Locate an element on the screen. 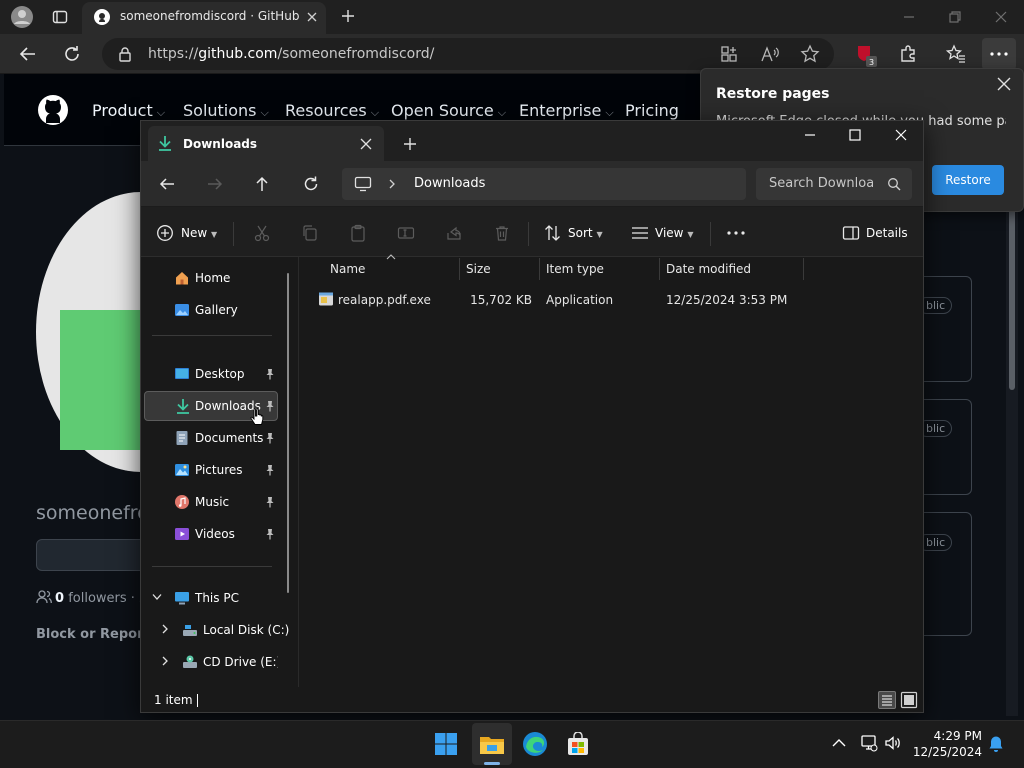 This screenshot has width=1024, height=768. sort-button: Sort ▼ is located at coordinates (585, 233).